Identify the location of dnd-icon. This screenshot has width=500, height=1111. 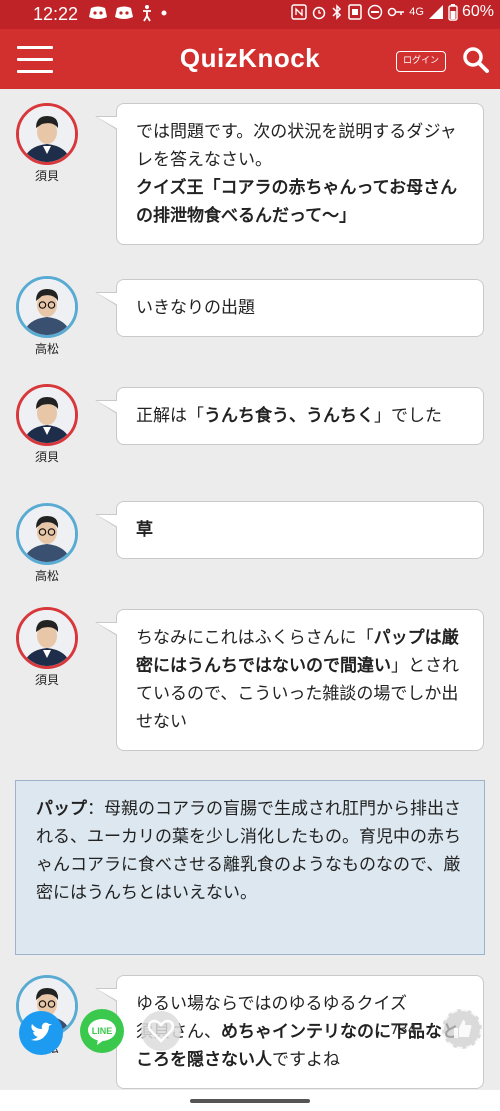
(375, 12).